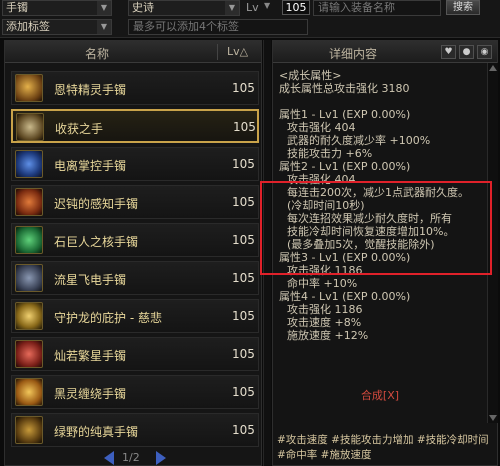  I want to click on heart-icon: ♥, so click(448, 52).